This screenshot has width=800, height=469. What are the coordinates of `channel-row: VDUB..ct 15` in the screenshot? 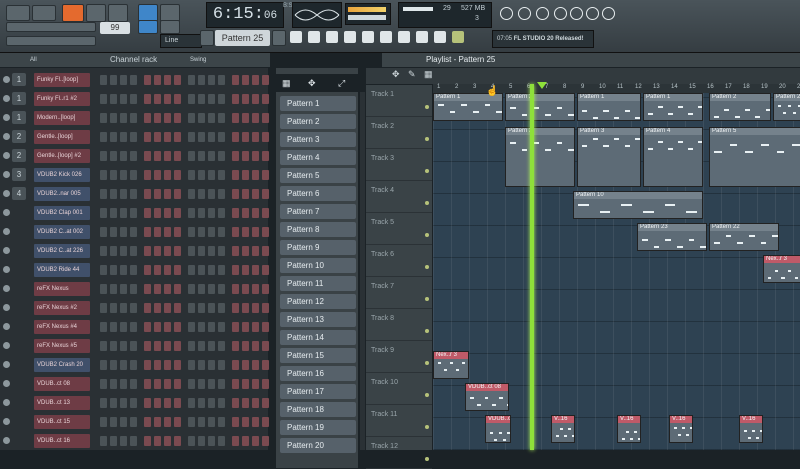 It's located at (134, 422).